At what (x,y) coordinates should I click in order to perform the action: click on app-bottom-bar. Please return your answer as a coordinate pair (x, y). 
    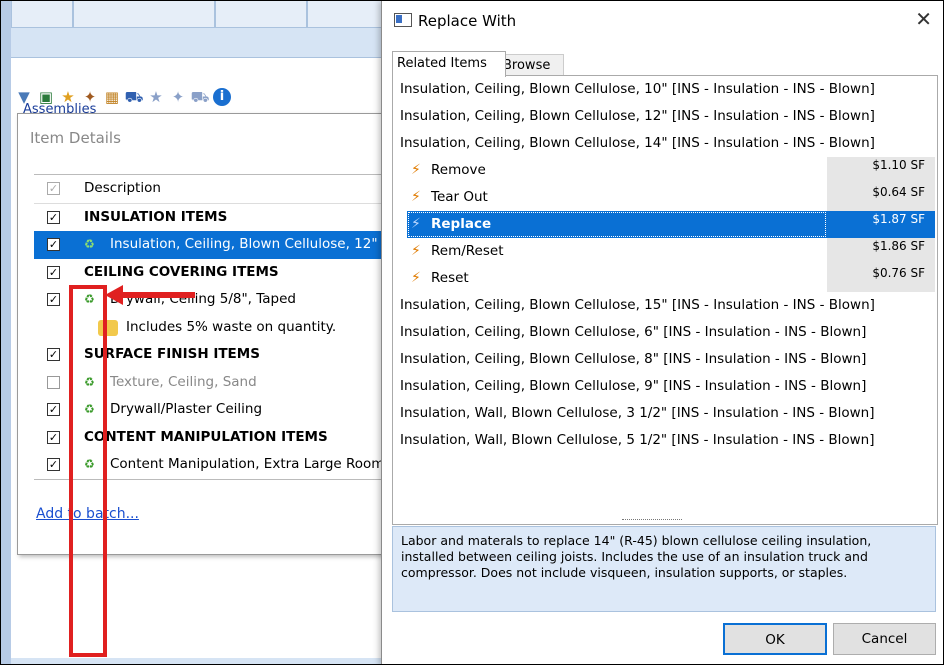
    Looking at the image, I should click on (196, 661).